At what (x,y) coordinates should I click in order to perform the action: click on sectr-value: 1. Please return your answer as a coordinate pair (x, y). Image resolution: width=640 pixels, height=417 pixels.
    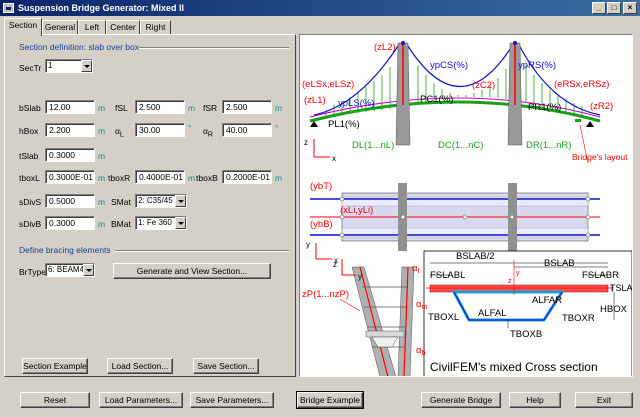
    Looking at the image, I should click on (50, 65).